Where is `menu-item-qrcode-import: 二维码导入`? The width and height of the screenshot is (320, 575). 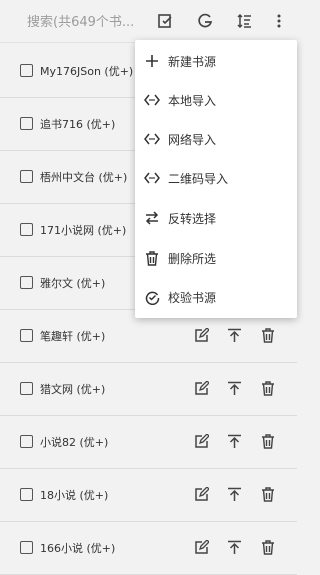
menu-item-qrcode-import: 二维码导入 is located at coordinates (216, 178).